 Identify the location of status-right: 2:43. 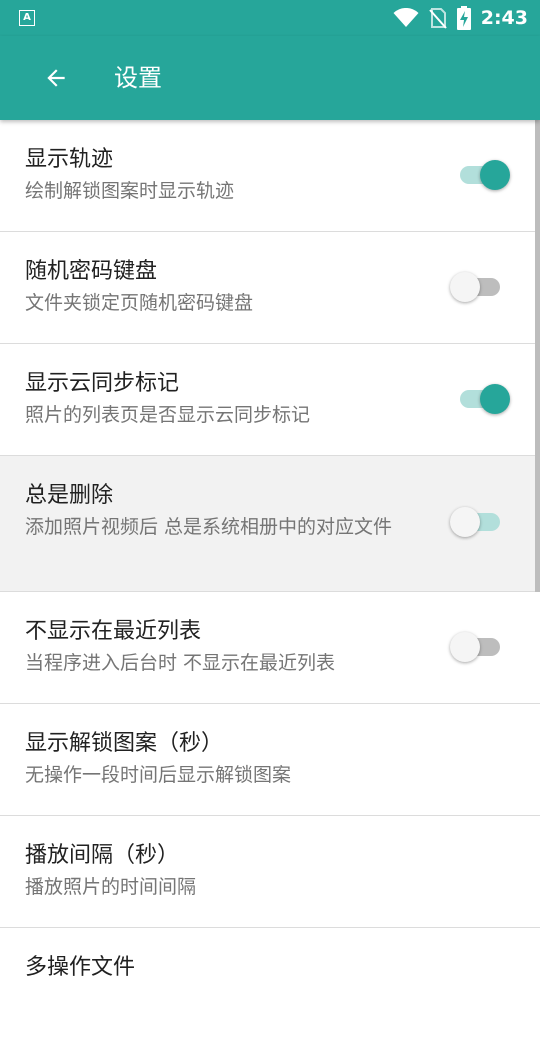
(460, 18).